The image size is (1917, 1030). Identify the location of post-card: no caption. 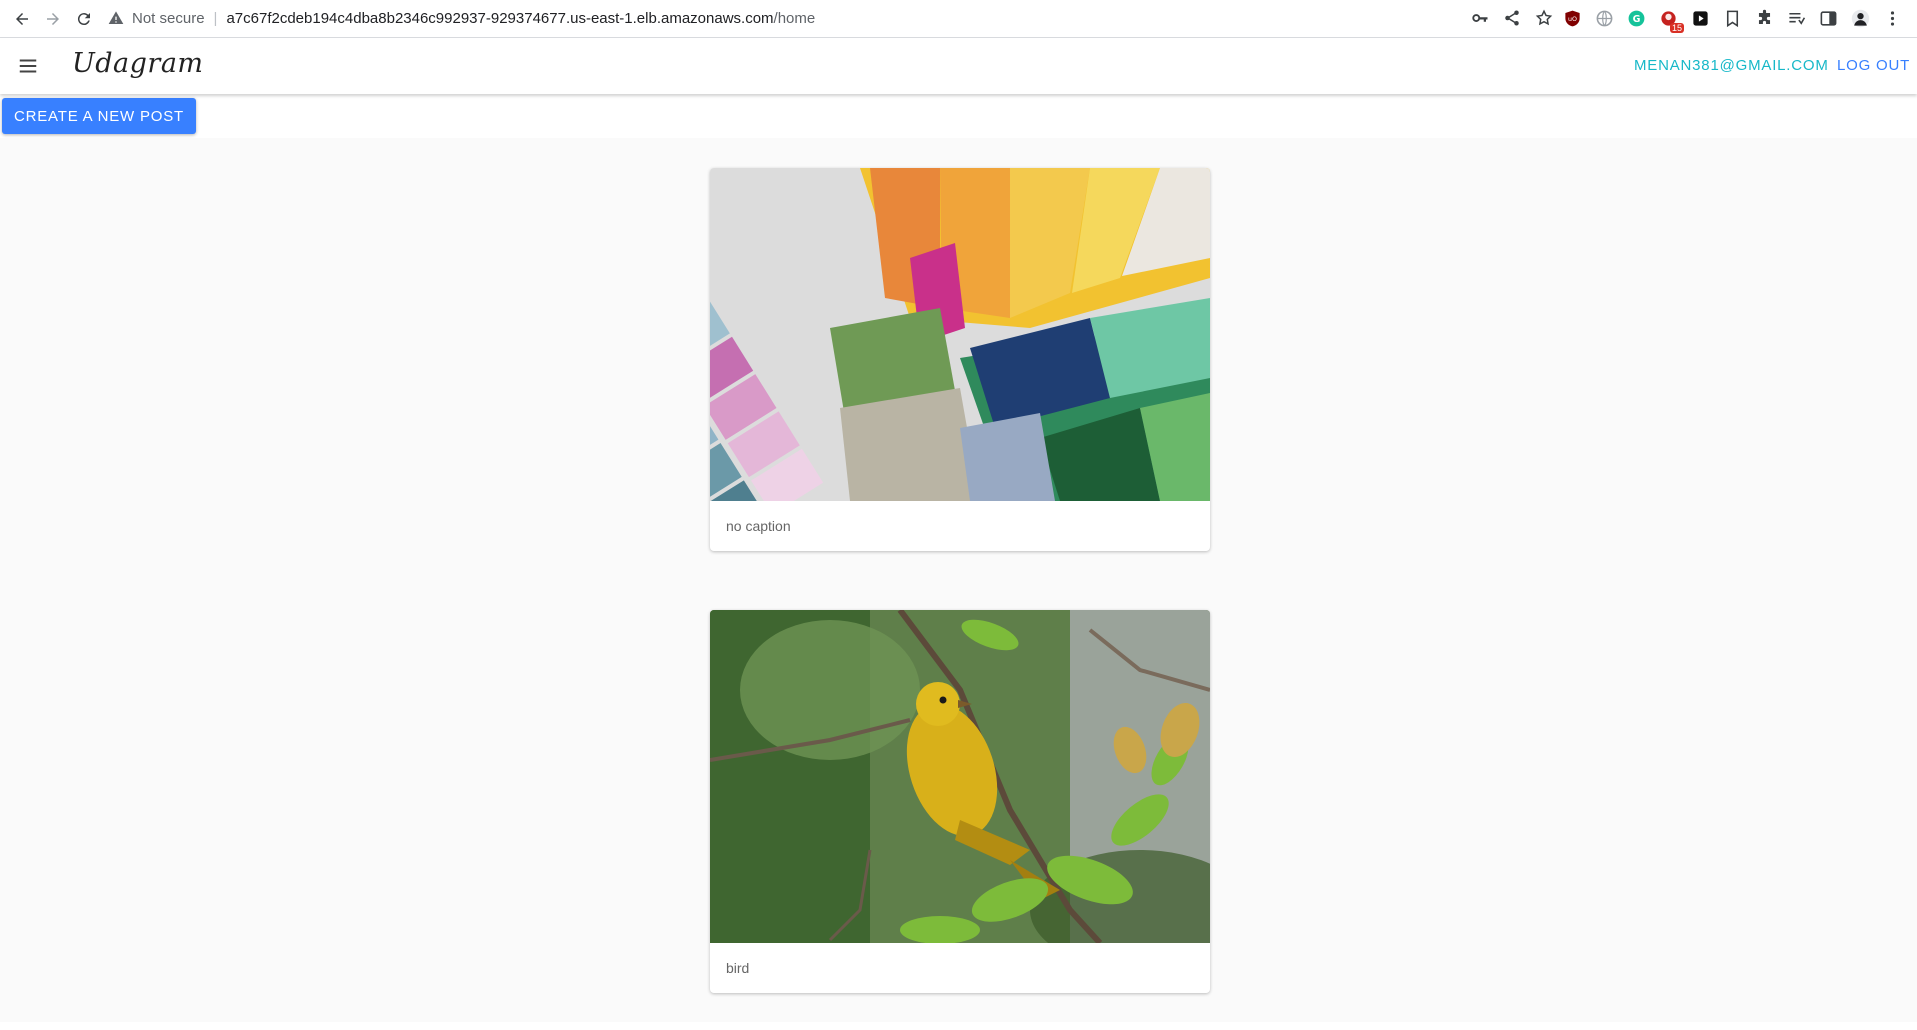
(960, 359).